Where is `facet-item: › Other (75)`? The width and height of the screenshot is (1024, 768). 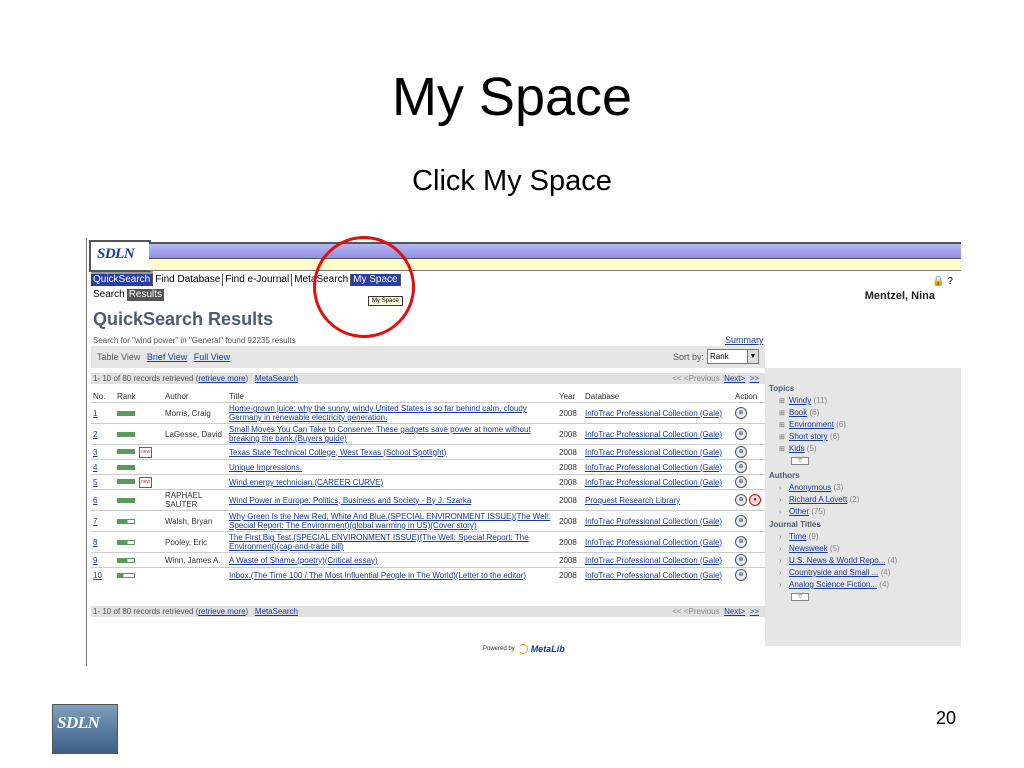
facet-item: › Other (75) is located at coordinates (870, 512).